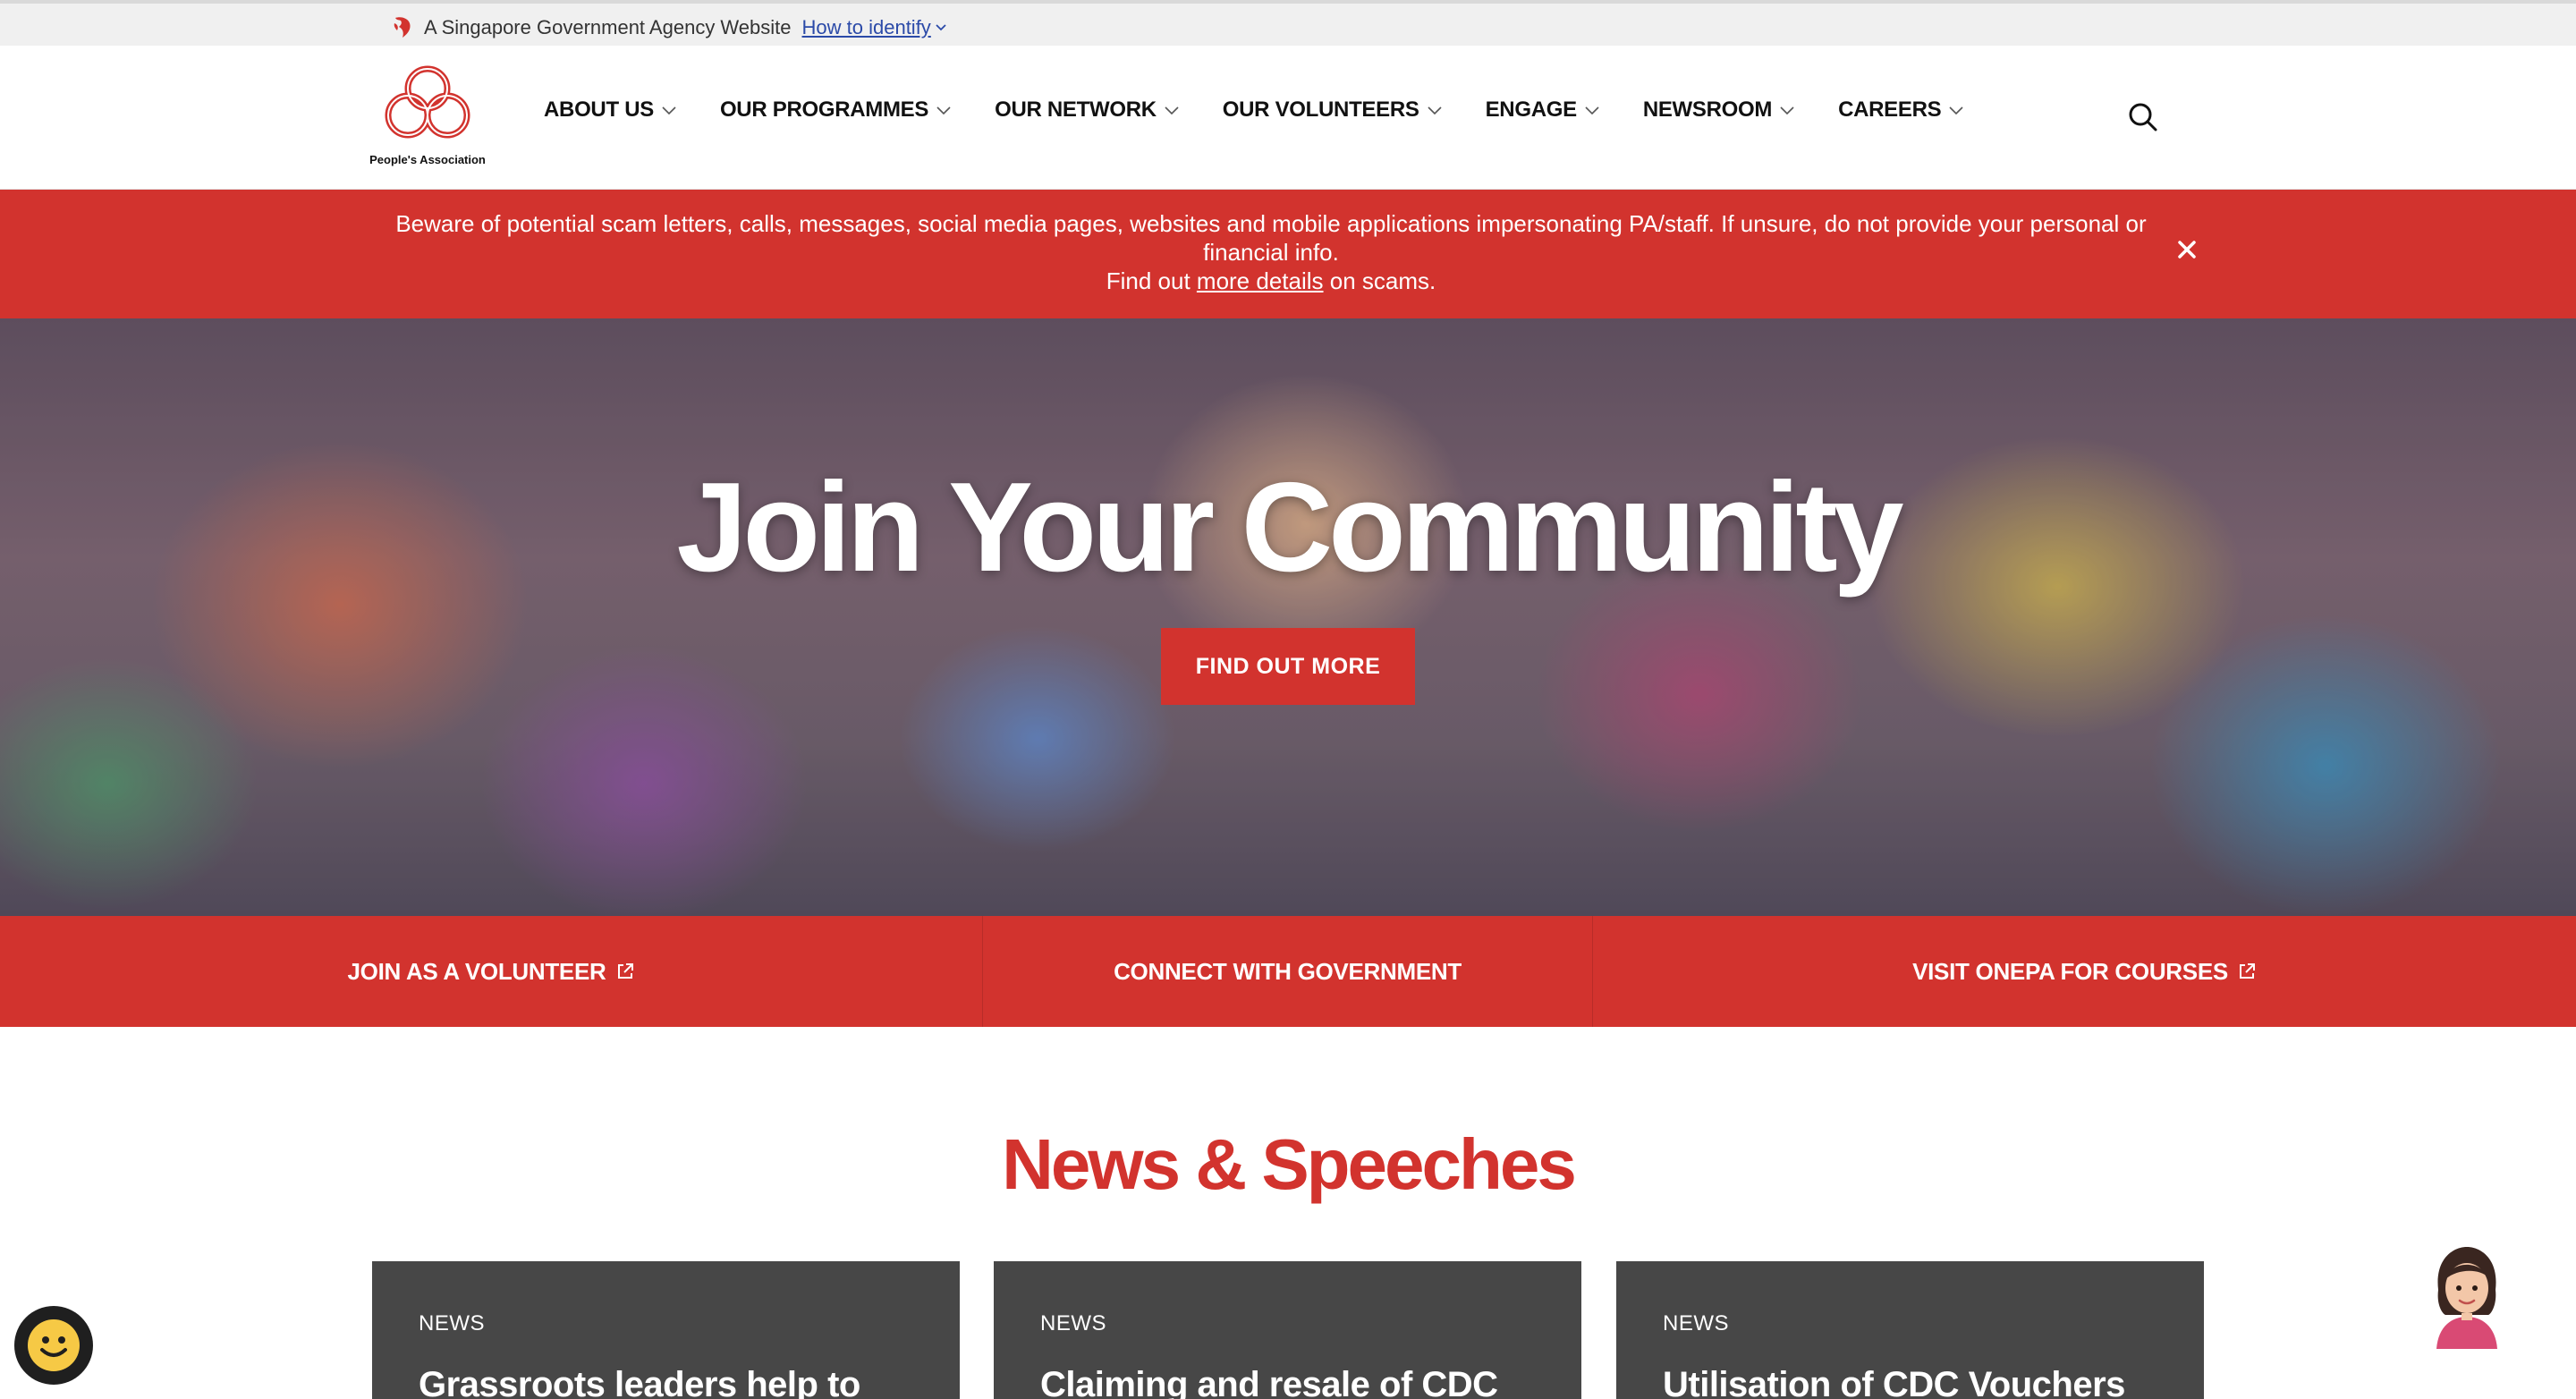 The image size is (2576, 1399). I want to click on feedback-widget-button, so click(53, 1345).